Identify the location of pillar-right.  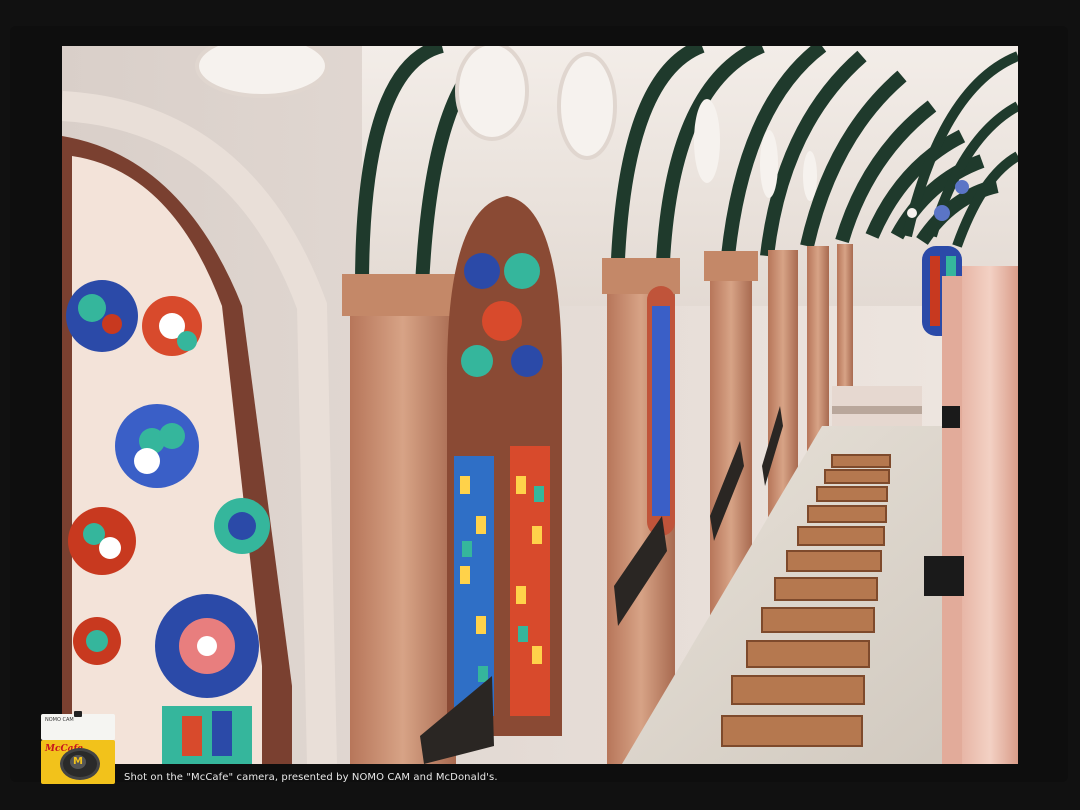
(990, 515).